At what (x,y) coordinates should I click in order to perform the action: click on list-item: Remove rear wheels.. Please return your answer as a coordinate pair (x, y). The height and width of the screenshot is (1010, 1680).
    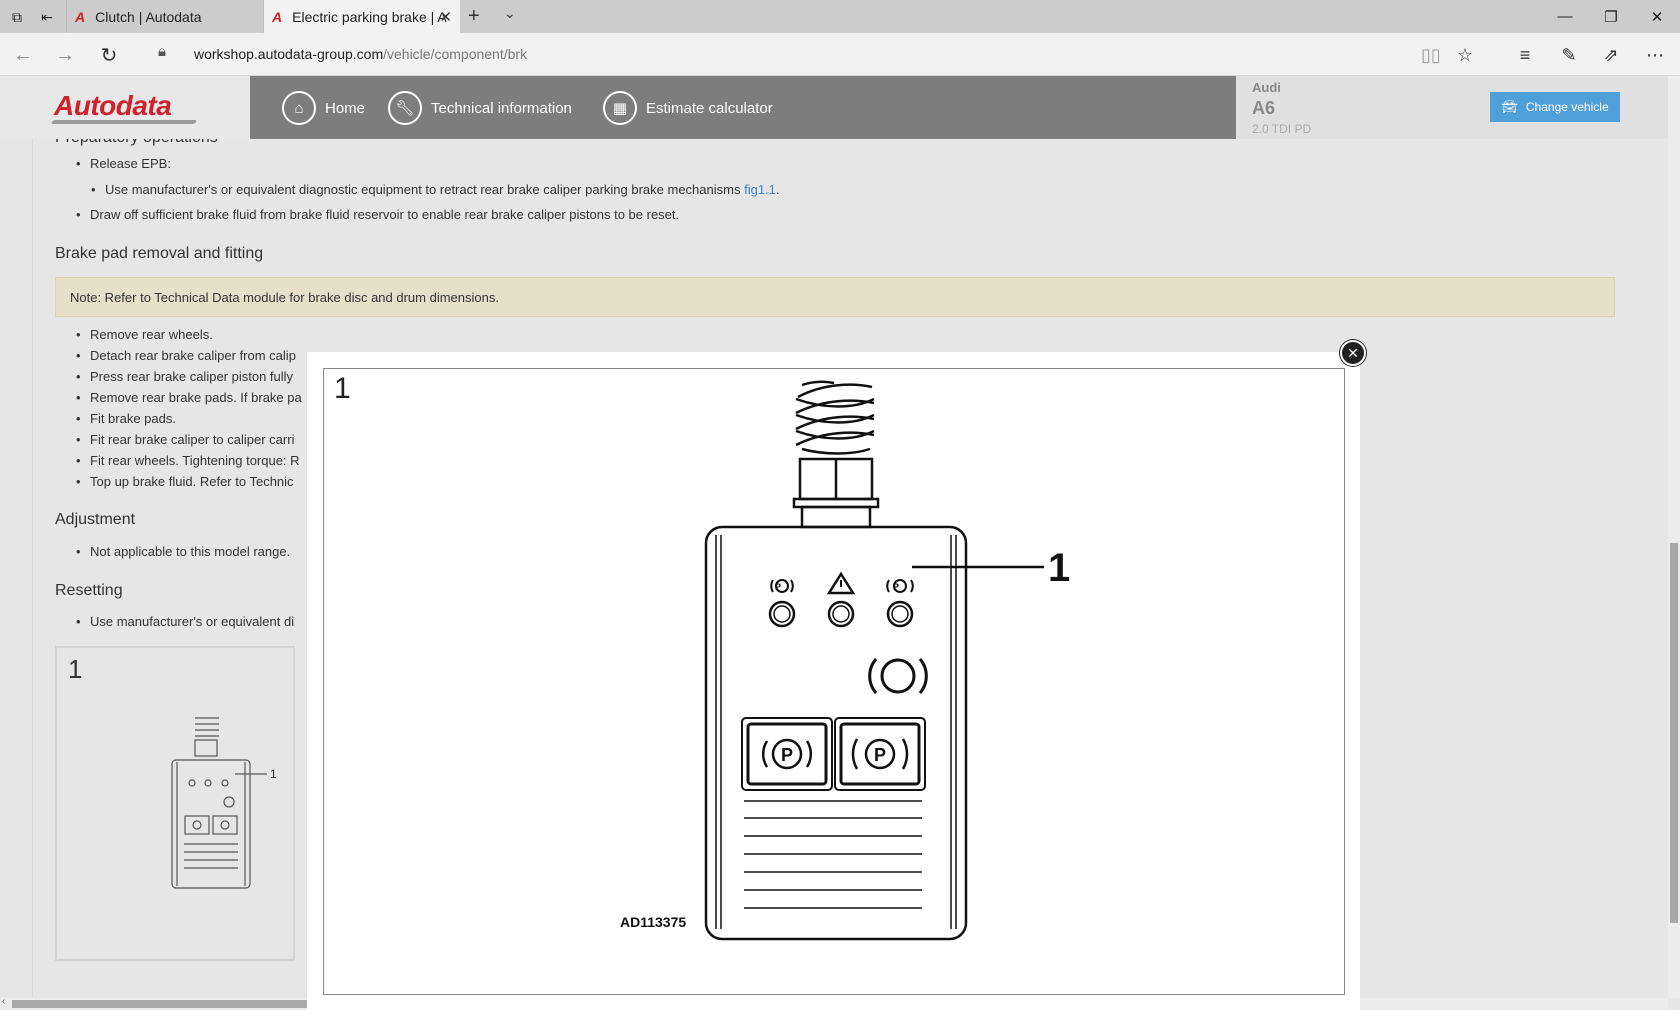
    Looking at the image, I should click on (144, 334).